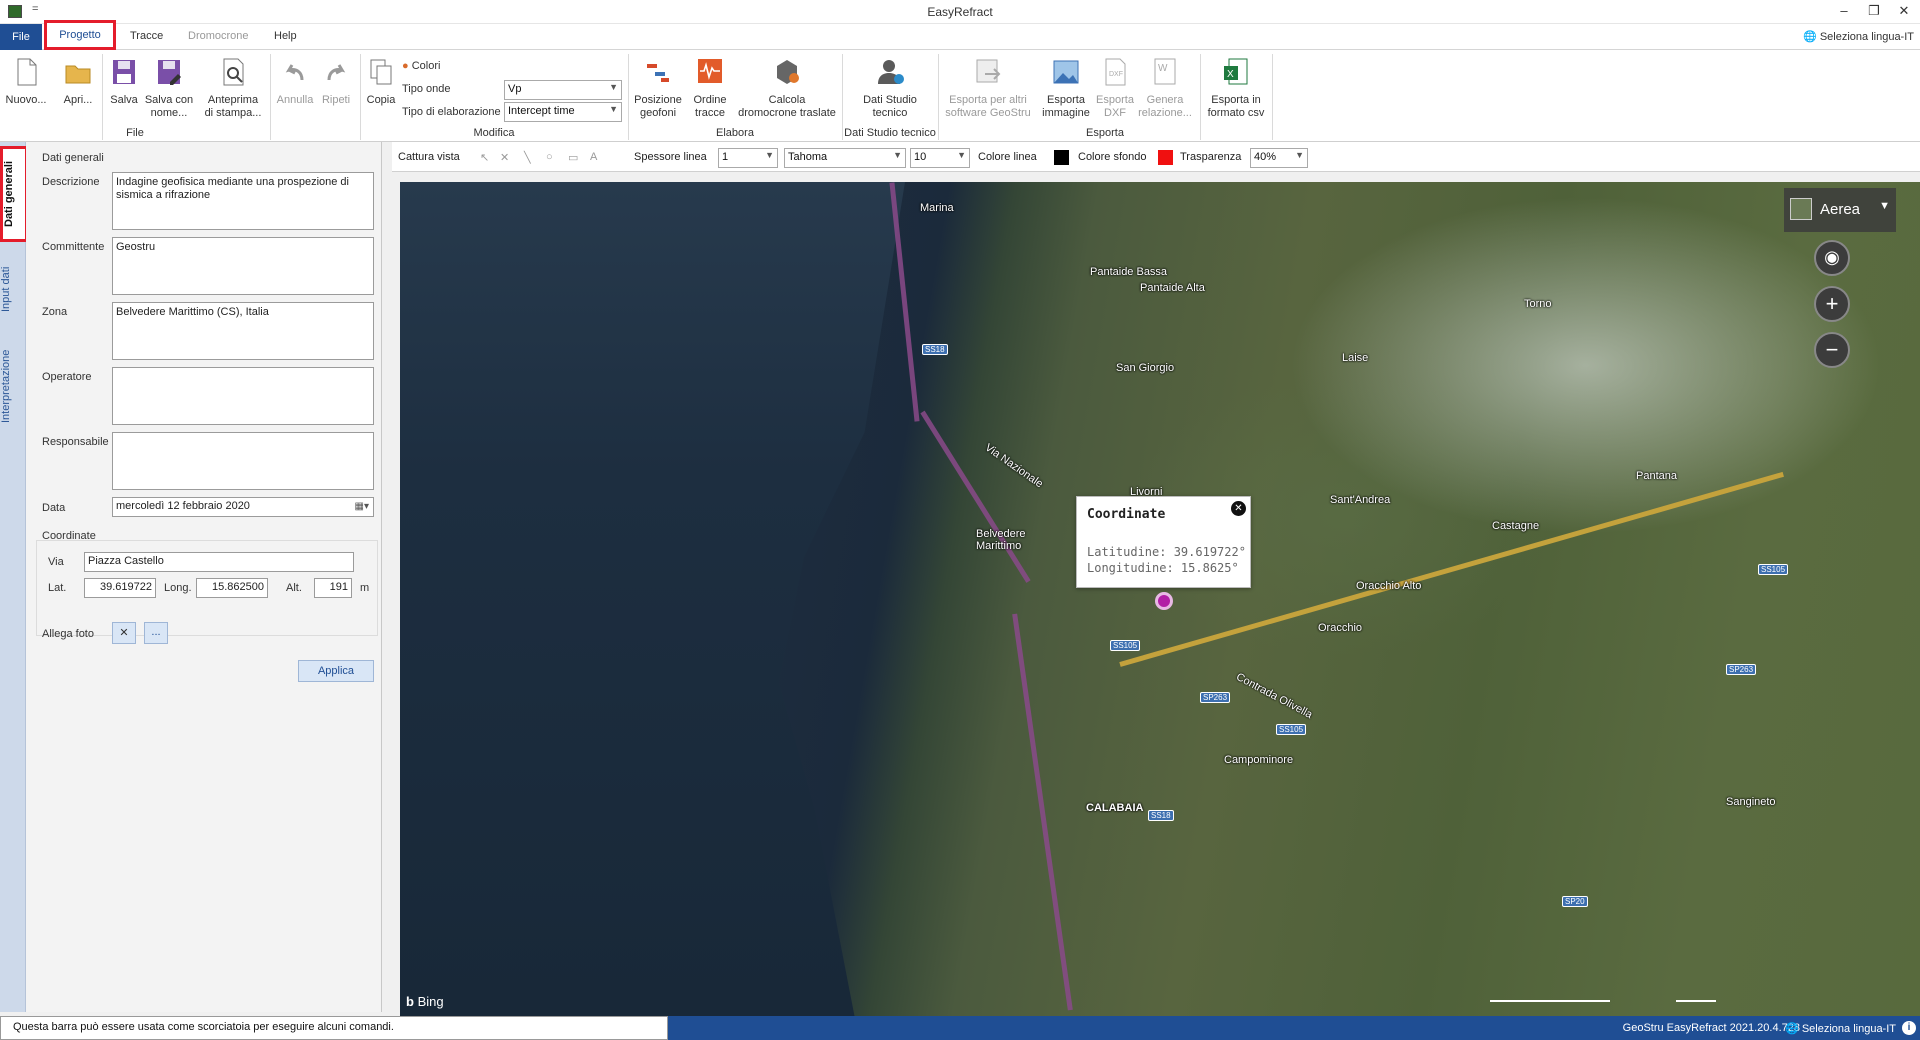 The width and height of the screenshot is (1920, 1040). Describe the element at coordinates (1105, 133) in the screenshot. I see `group-esporta: Esporta` at that location.